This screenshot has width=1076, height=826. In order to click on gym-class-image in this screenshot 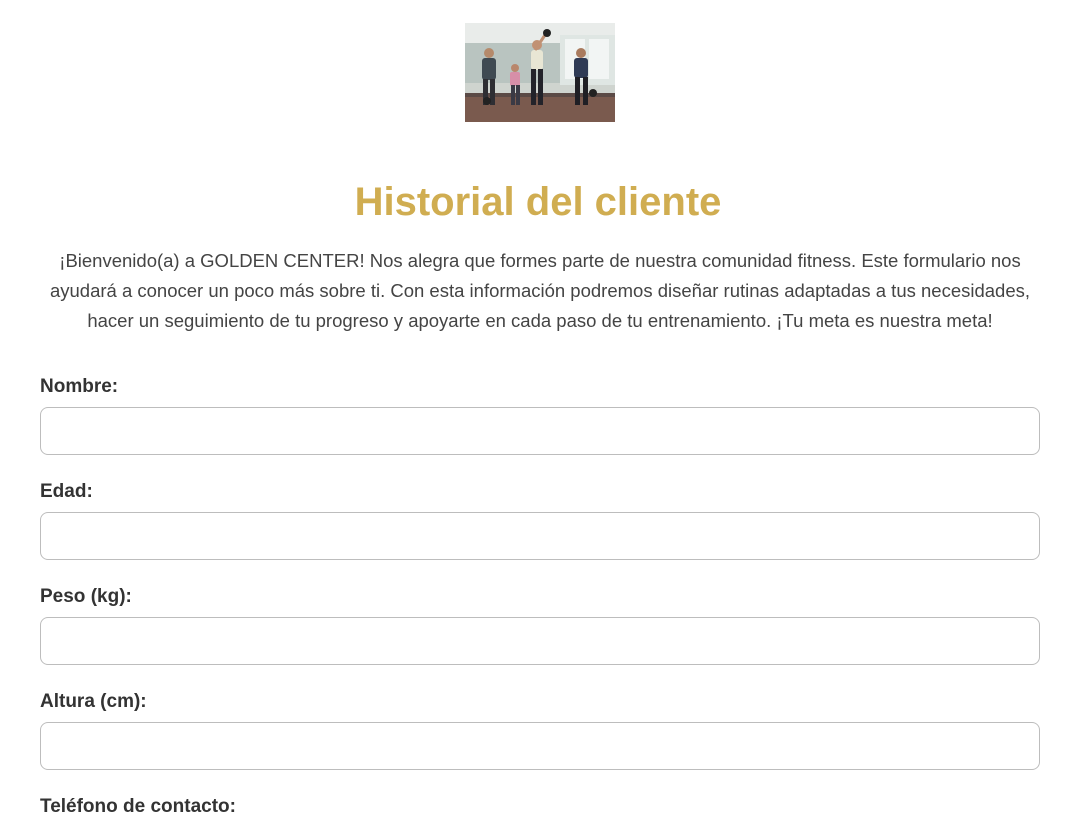, I will do `click(540, 72)`.